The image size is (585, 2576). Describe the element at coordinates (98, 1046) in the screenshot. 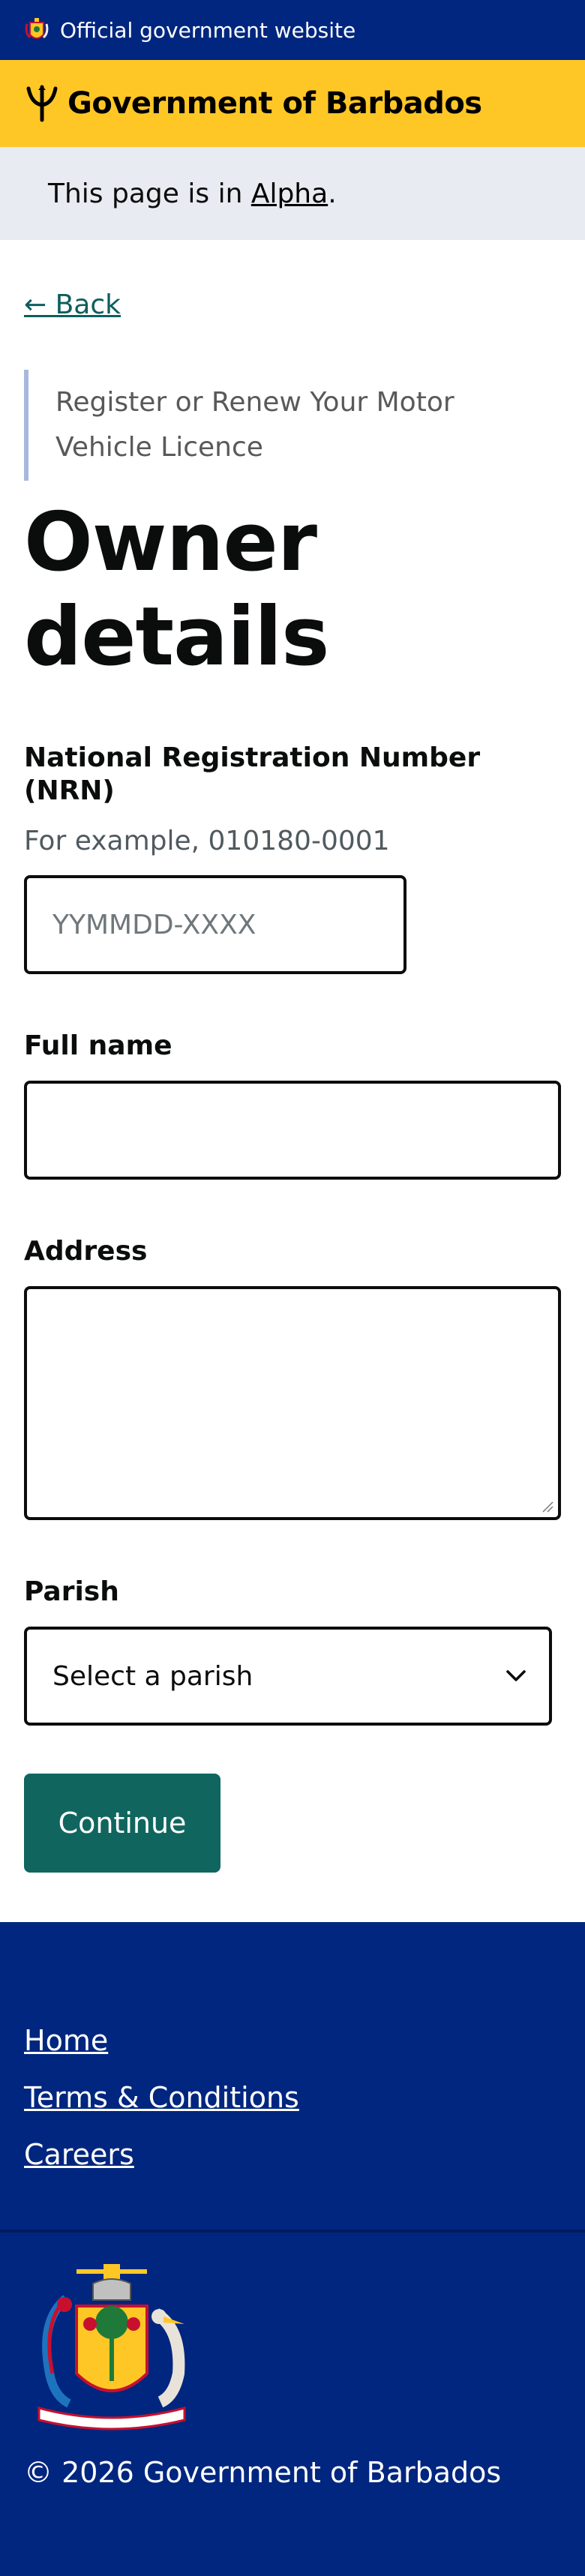

I see `full-name-label: Full name` at that location.